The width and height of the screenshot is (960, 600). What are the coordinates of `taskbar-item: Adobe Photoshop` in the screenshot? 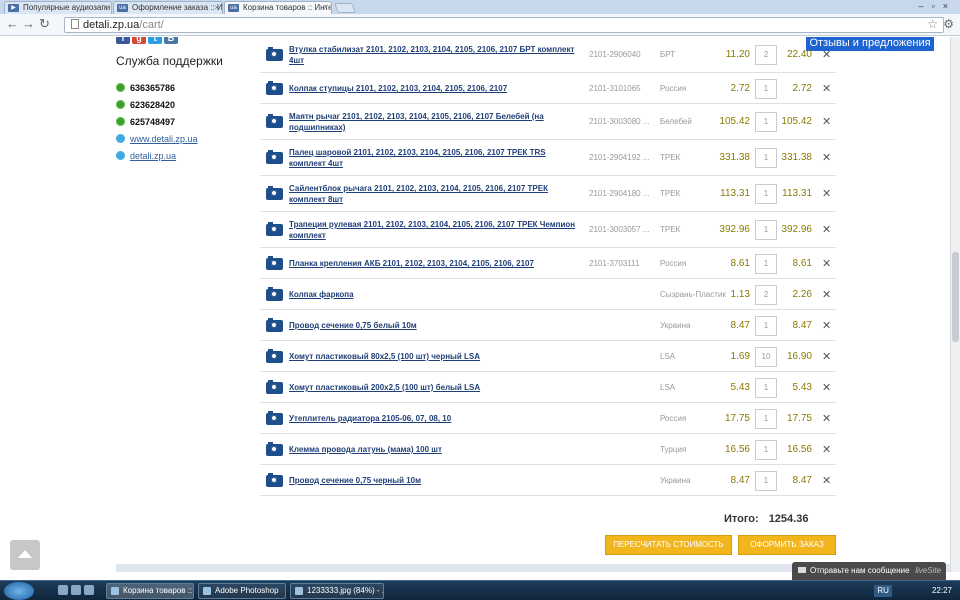 It's located at (242, 591).